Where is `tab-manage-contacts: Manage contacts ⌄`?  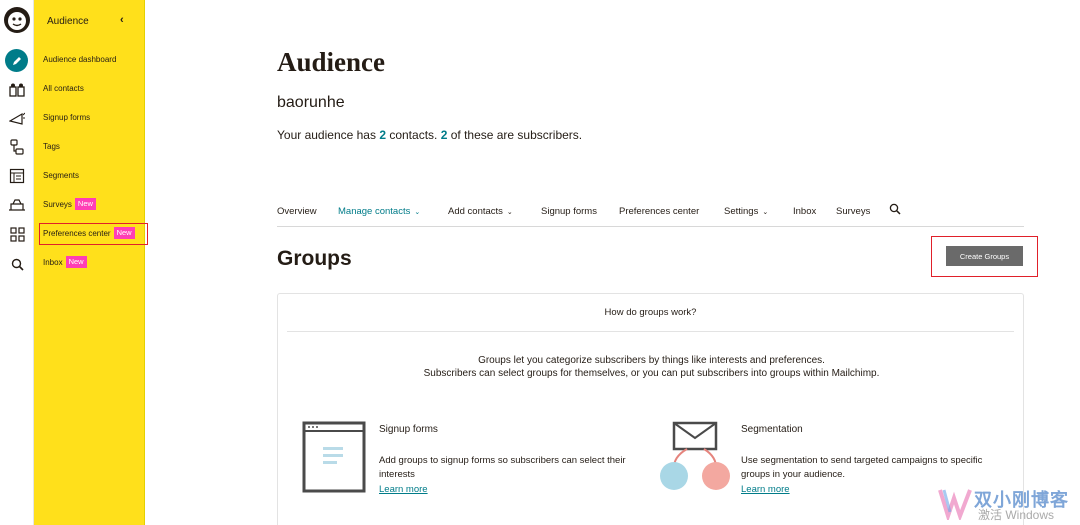
tab-manage-contacts: Manage contacts ⌄ is located at coordinates (379, 211).